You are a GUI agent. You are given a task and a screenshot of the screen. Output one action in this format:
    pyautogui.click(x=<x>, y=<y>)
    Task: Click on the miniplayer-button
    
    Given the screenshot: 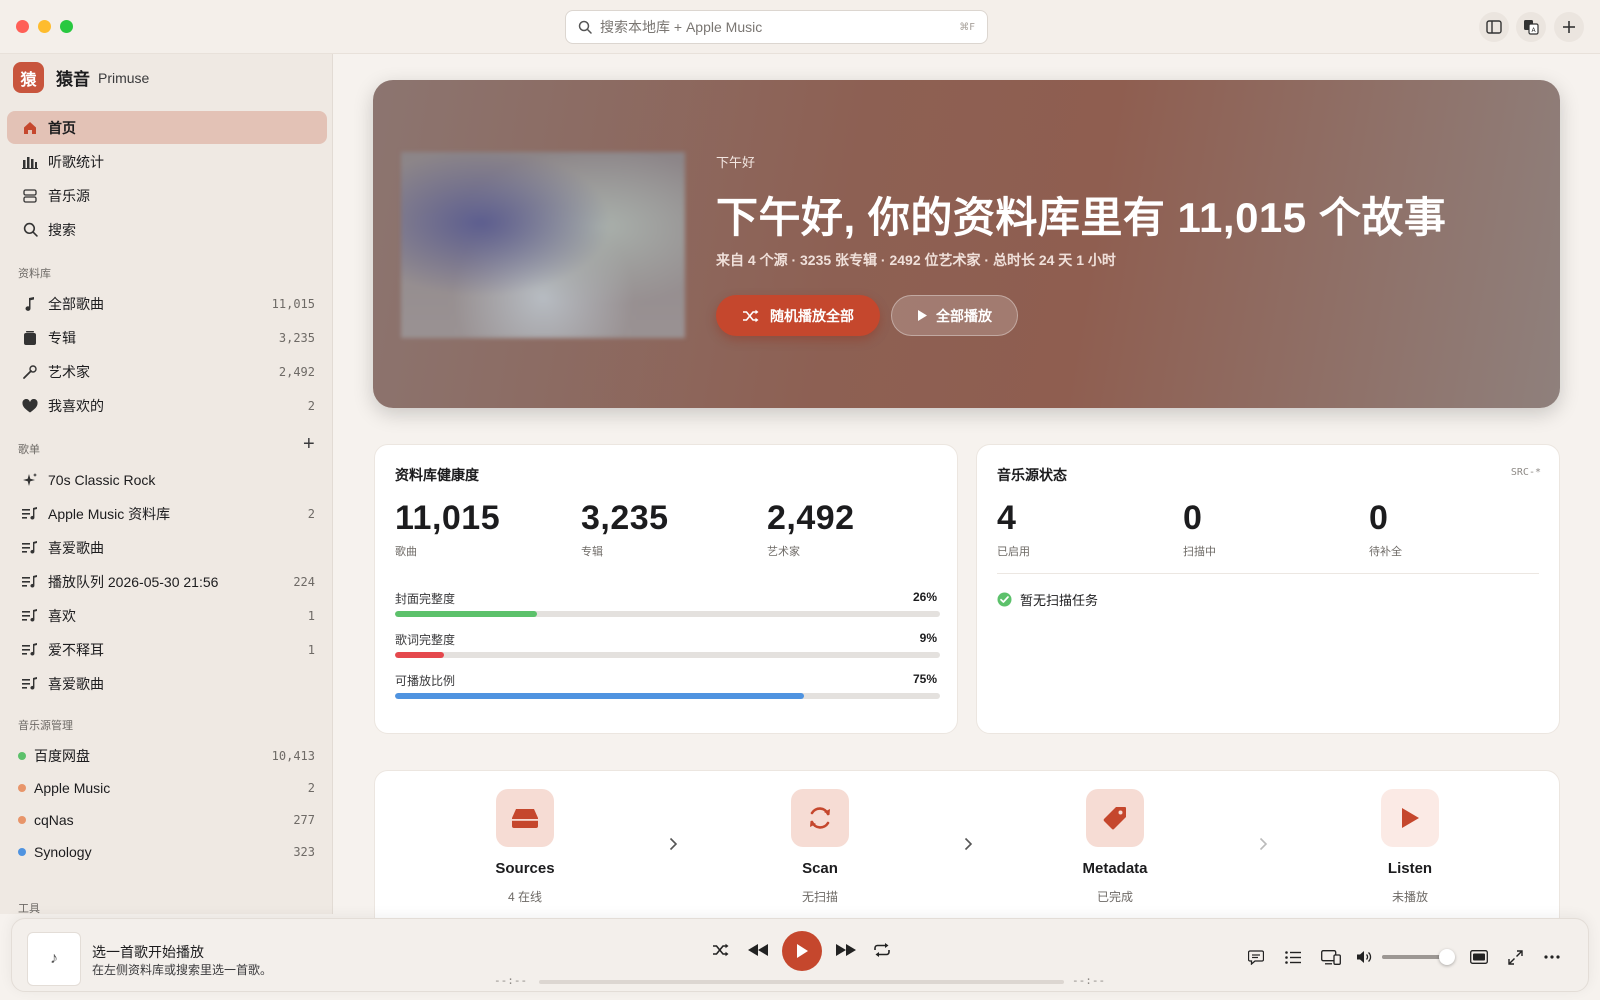 What is the action you would take?
    pyautogui.click(x=1479, y=957)
    